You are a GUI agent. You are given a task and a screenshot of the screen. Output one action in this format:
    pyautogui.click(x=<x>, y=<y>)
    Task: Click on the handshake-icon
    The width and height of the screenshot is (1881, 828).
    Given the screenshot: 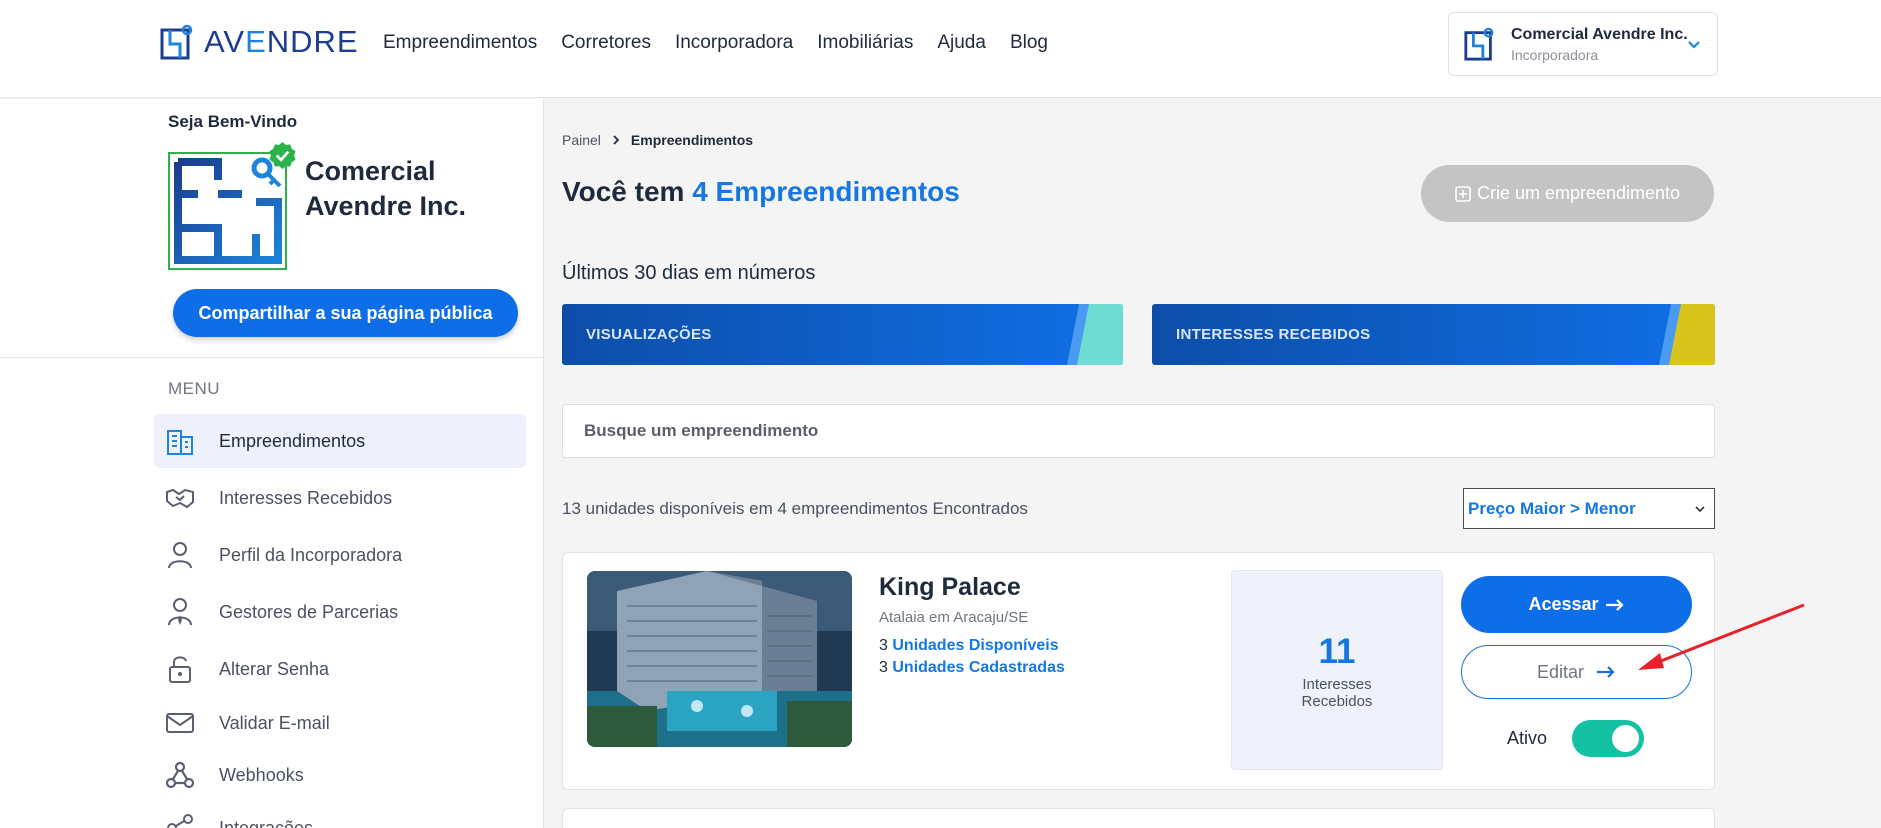 What is the action you would take?
    pyautogui.click(x=180, y=498)
    